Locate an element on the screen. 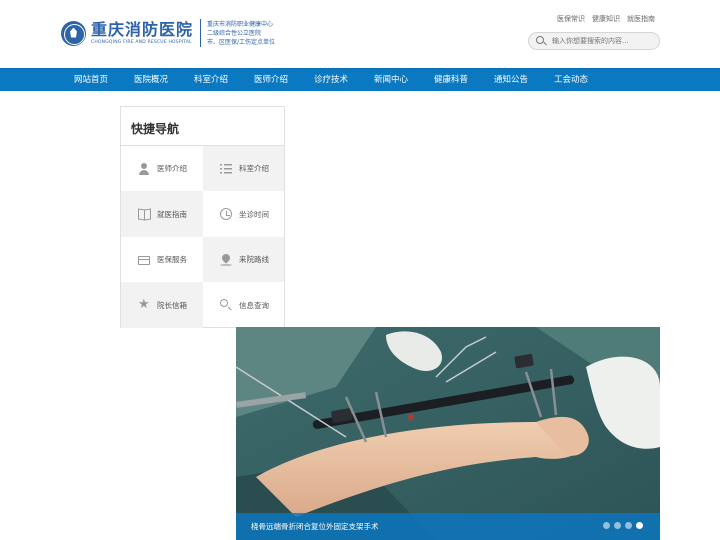 This screenshot has height=540, width=720. nav-item-overview: 医院概况 is located at coordinates (151, 80).